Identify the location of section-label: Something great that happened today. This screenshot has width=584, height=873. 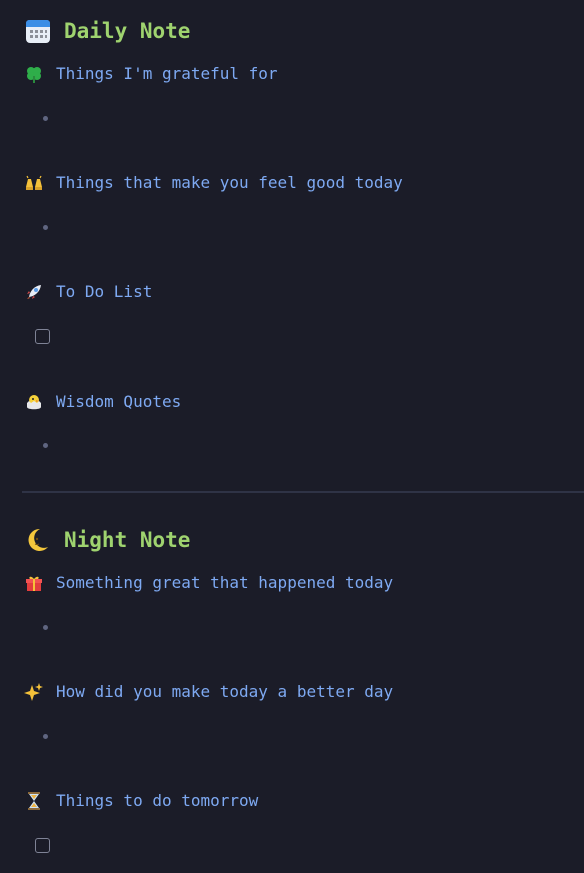
(225, 582).